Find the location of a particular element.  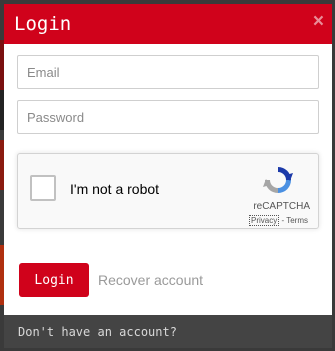

recaptcha-checkbox is located at coordinates (43, 188).